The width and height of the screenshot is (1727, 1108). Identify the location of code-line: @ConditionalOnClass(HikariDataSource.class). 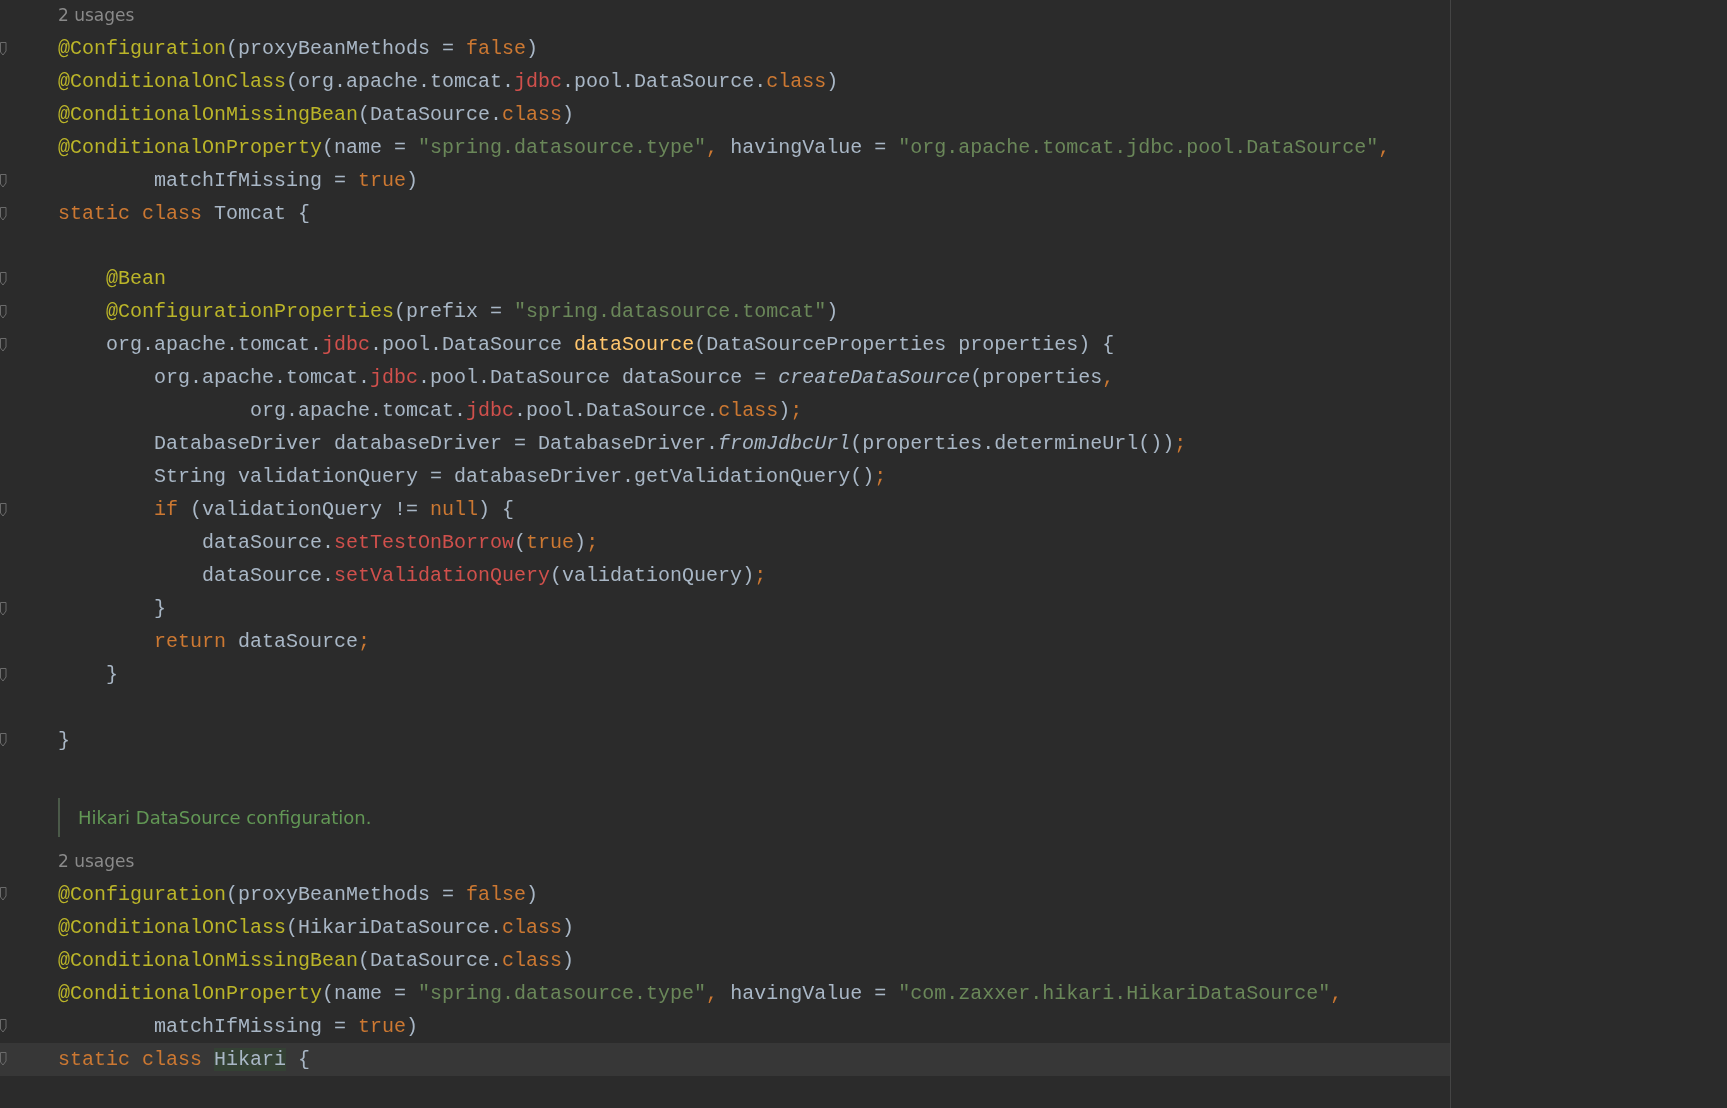
(316, 927).